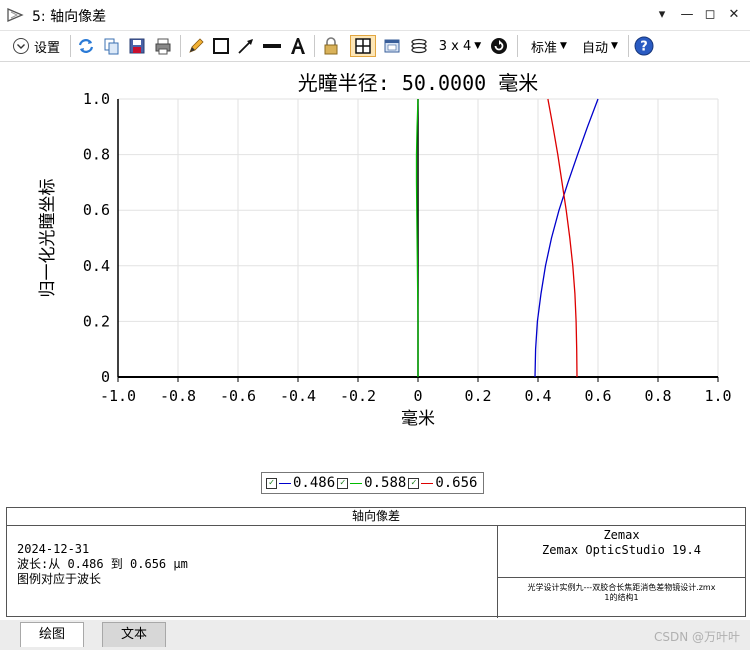 This screenshot has width=750, height=650. Describe the element at coordinates (118, 396) in the screenshot. I see `x-tick-label: -1.0` at that location.